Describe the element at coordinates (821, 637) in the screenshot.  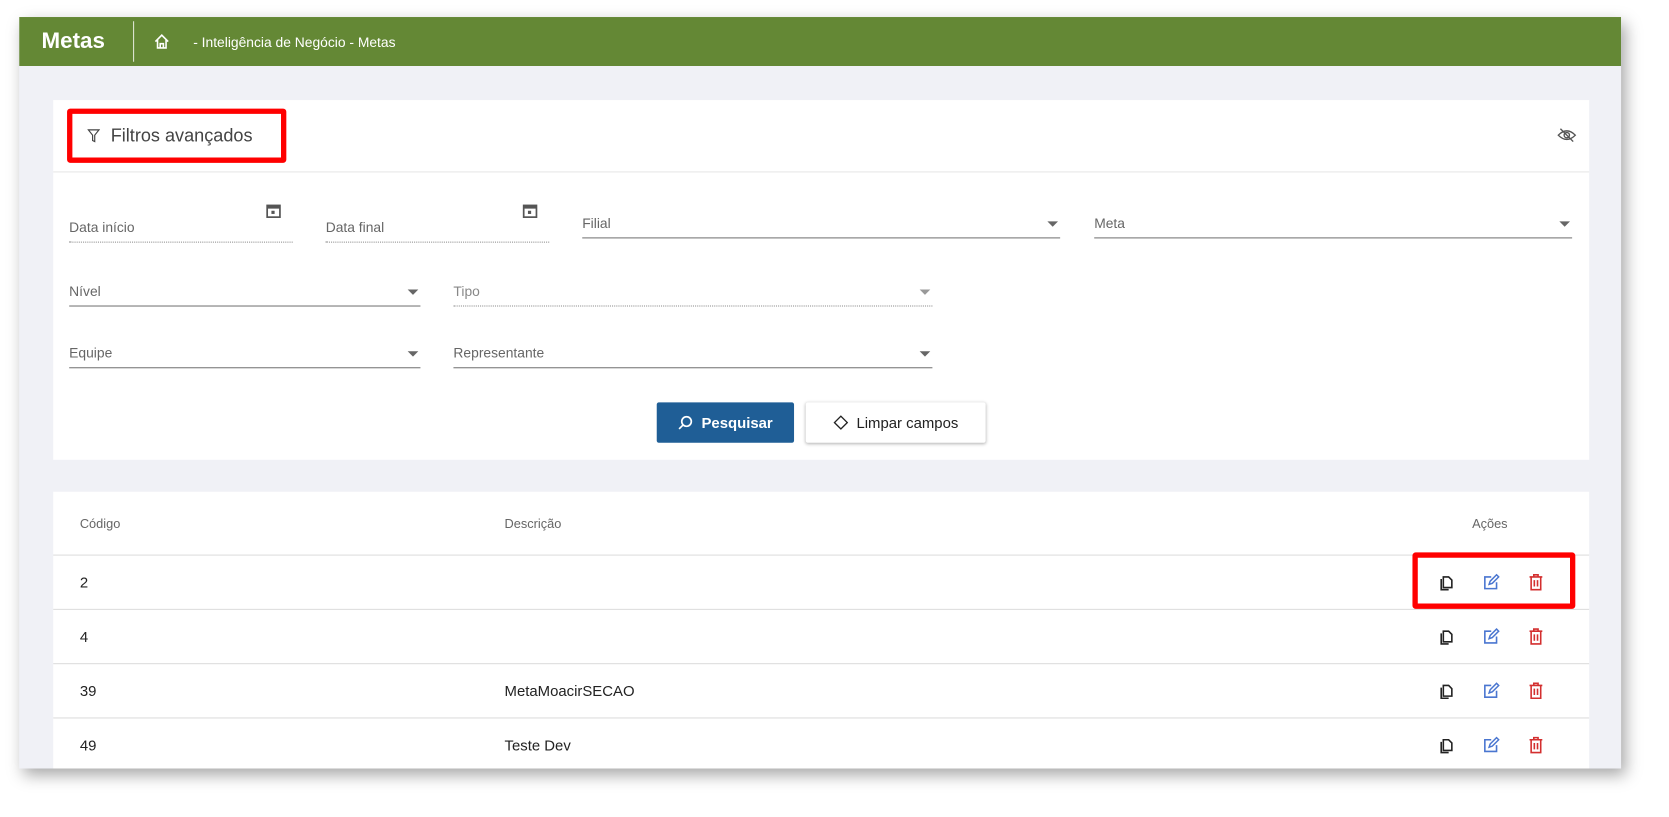
I see `table-row: 4` at that location.